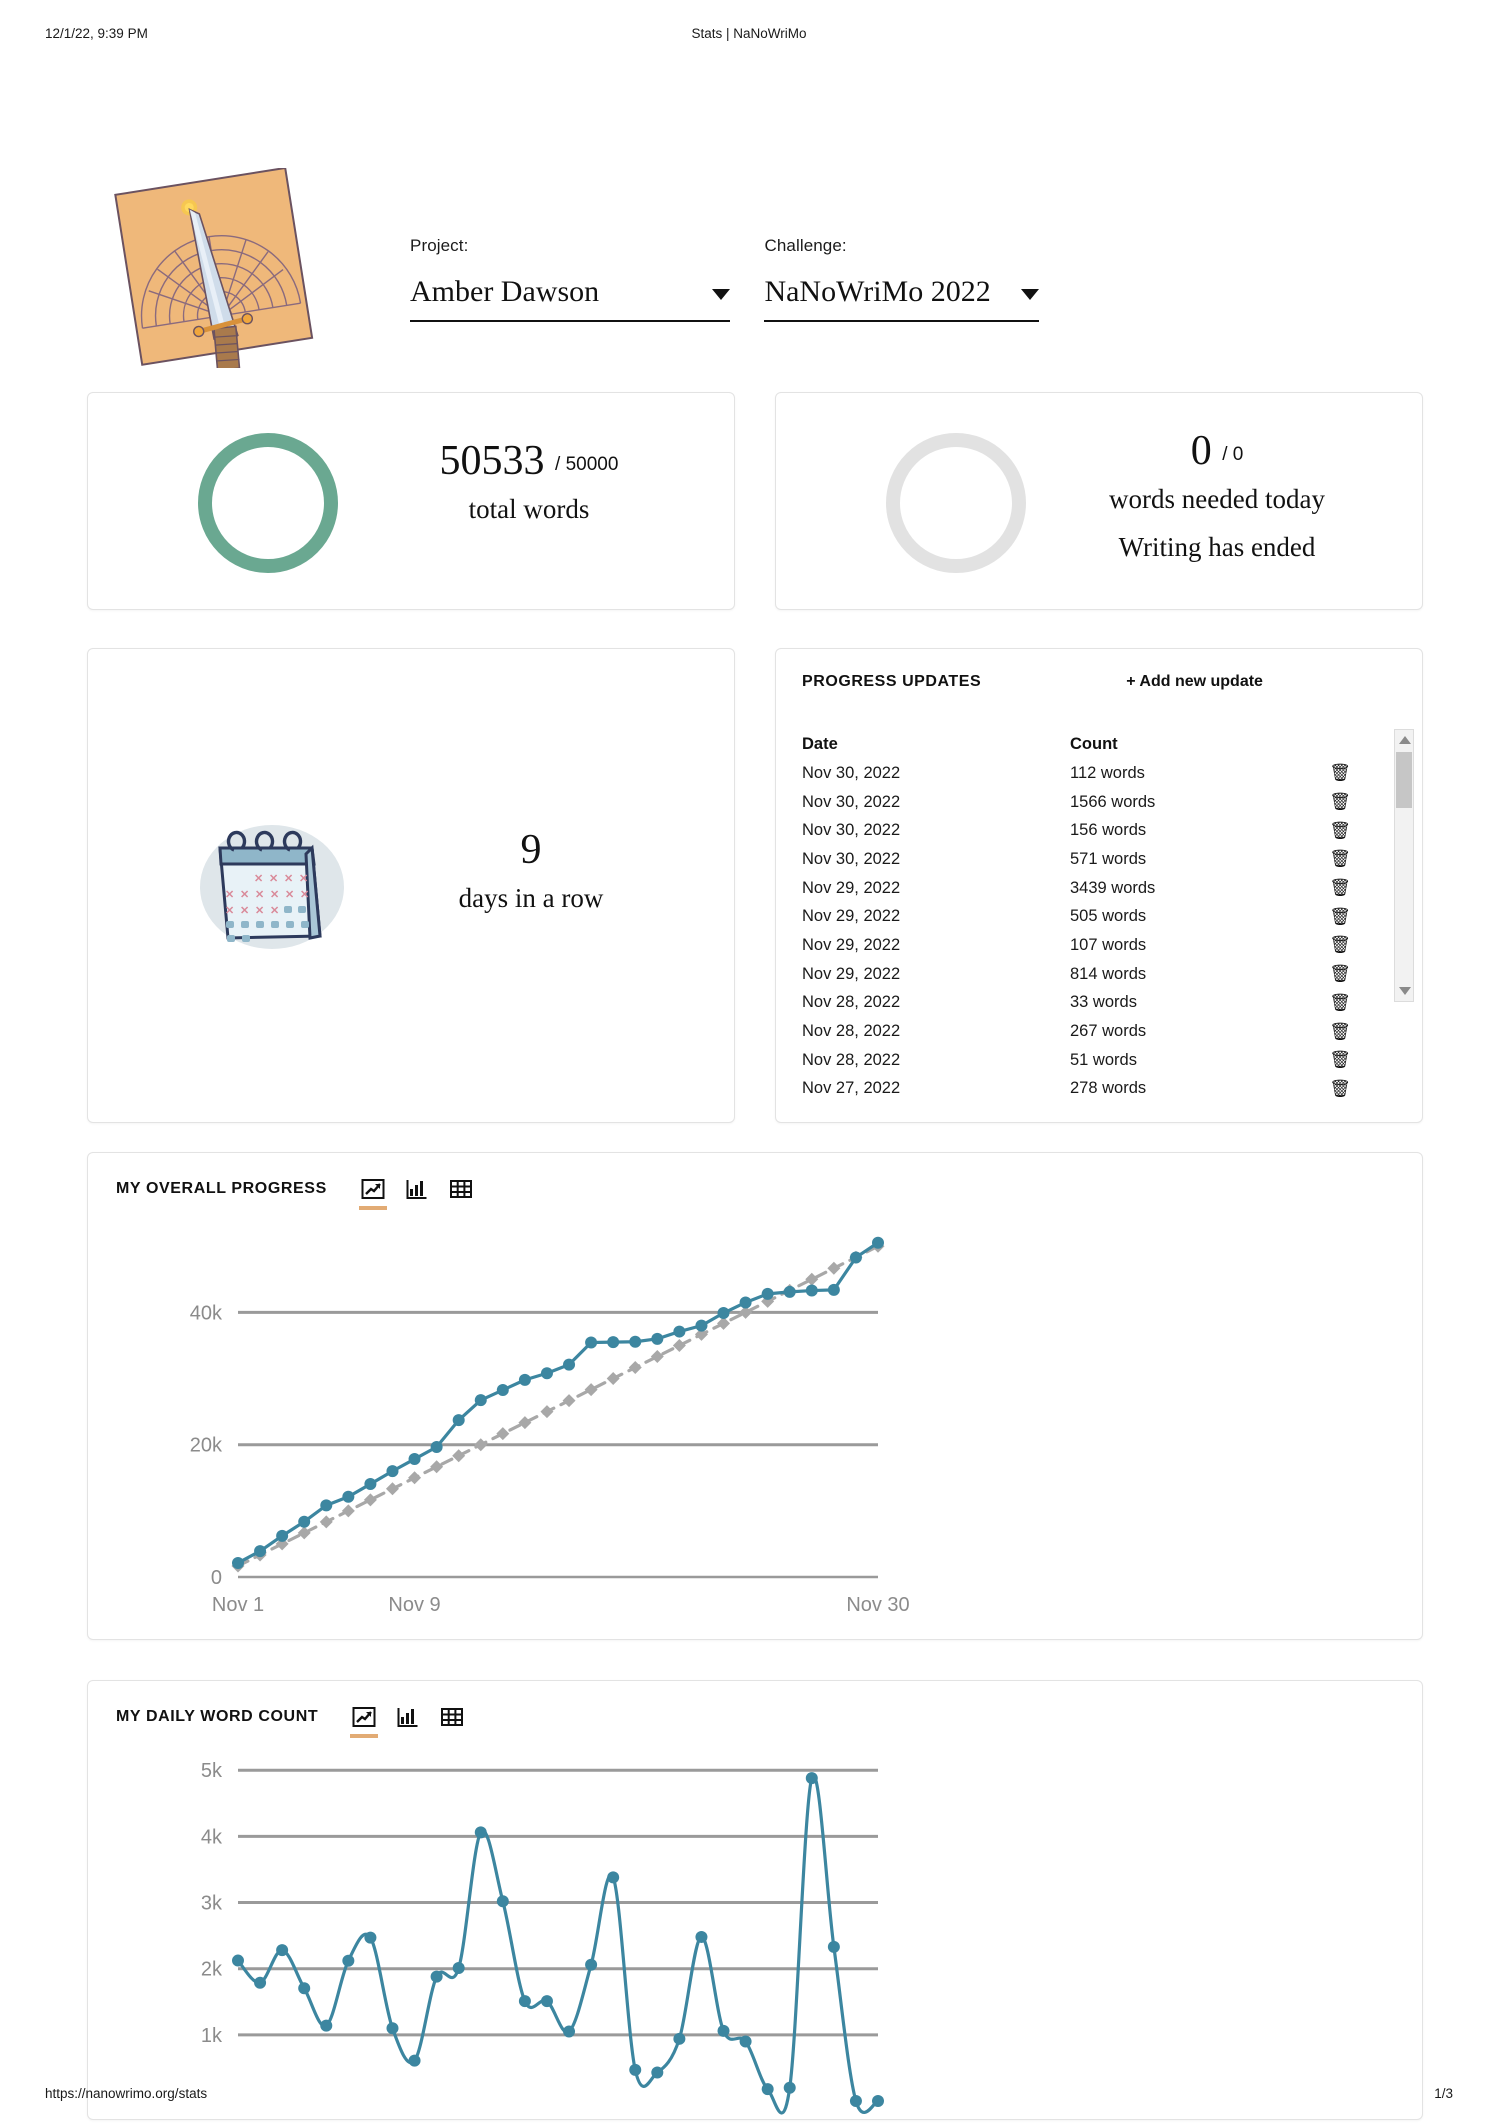 The image size is (1498, 2126). I want to click on print-footer-url: https://nanowrimo.org/stats, so click(126, 2093).